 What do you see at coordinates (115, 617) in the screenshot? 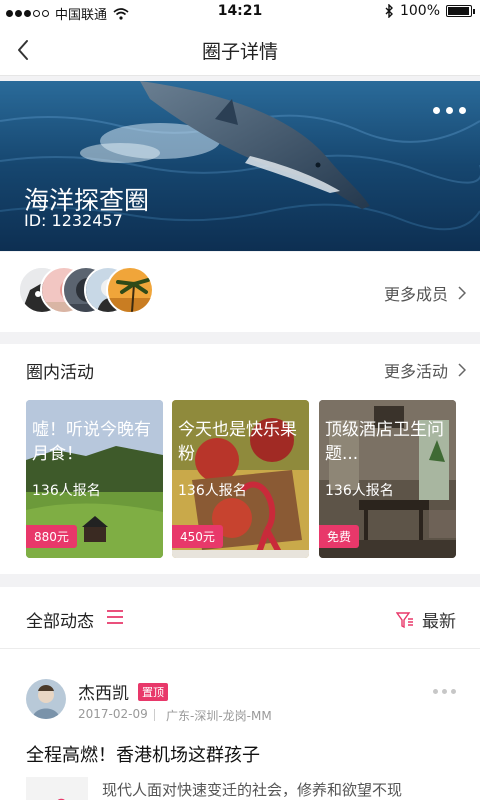
I see `list-menu-icon` at bounding box center [115, 617].